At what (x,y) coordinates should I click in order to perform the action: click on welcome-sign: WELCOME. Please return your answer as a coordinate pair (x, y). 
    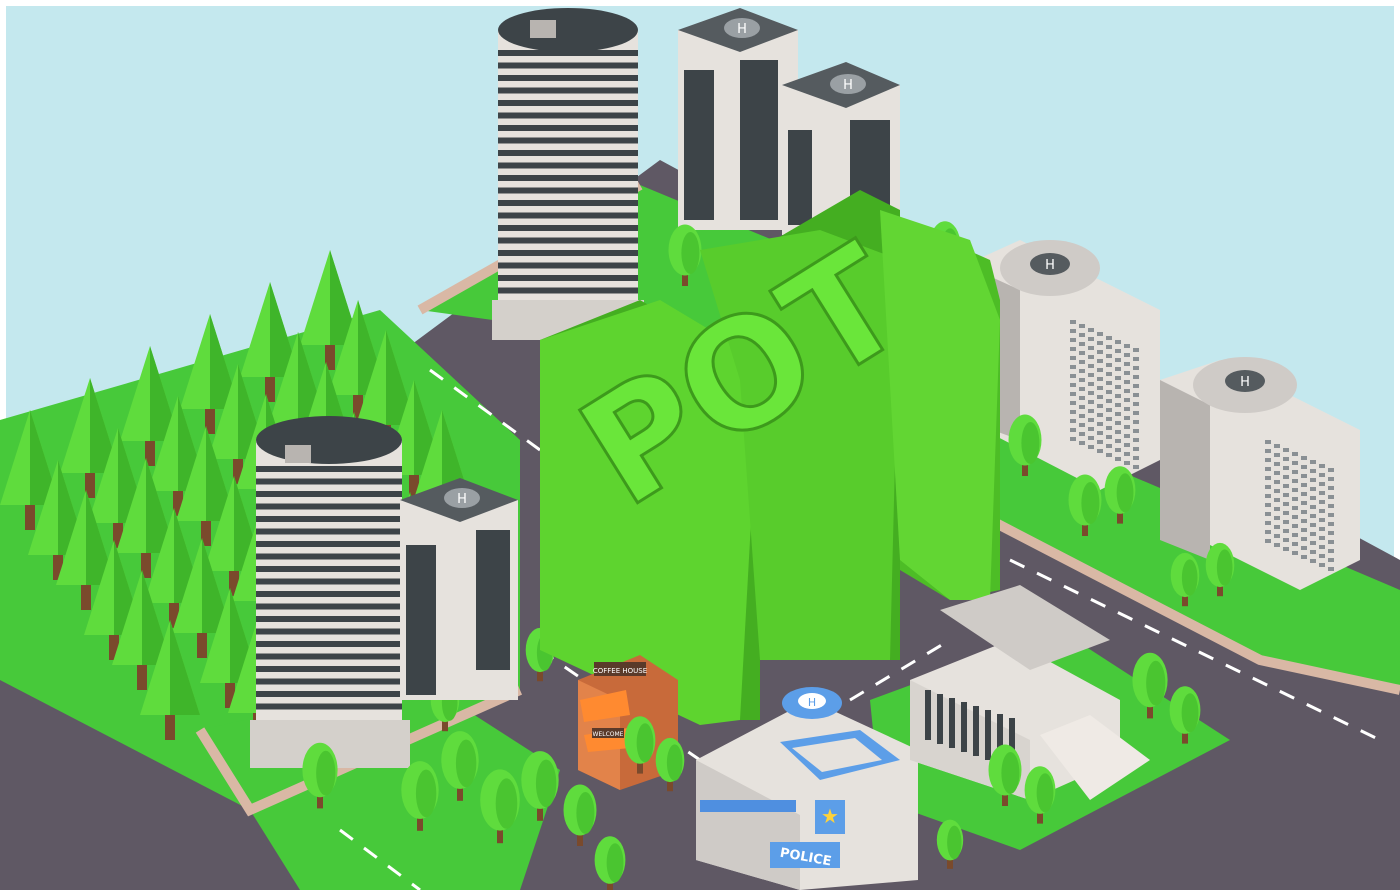
    Looking at the image, I should click on (608, 734).